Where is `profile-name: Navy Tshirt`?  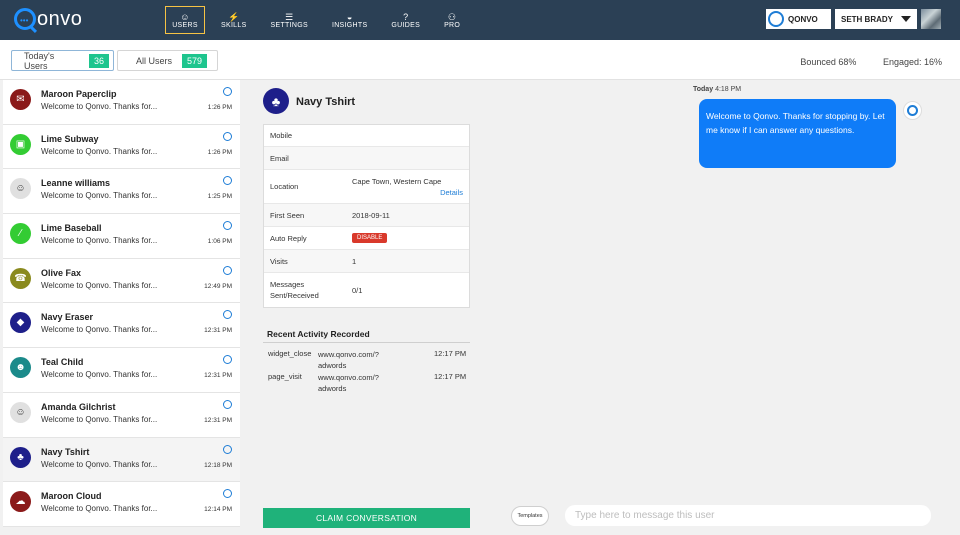
profile-name: Navy Tshirt is located at coordinates (326, 102).